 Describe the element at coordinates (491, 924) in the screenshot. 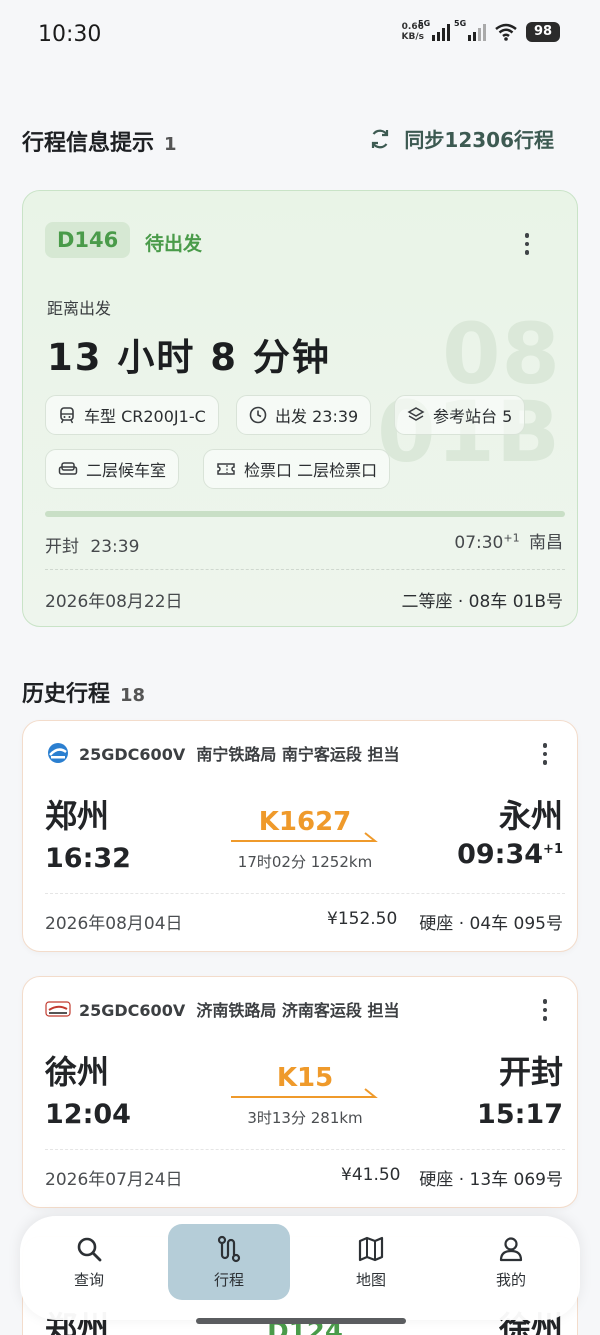

I see `seat-info: 硬座 · 04车 095号` at that location.